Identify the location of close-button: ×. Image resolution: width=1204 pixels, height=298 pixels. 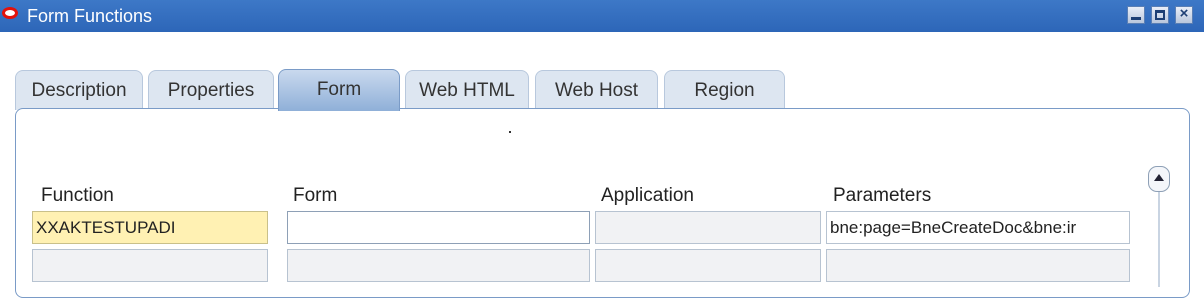
(1184, 14).